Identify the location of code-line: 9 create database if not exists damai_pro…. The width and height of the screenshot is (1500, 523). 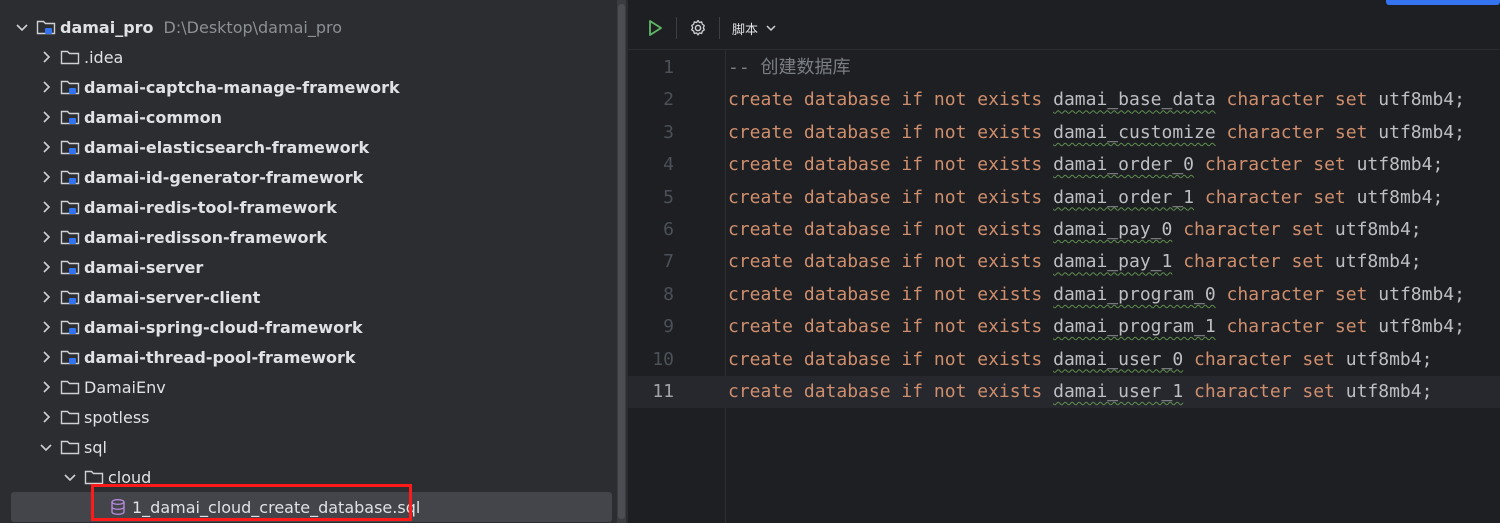
(1064, 327).